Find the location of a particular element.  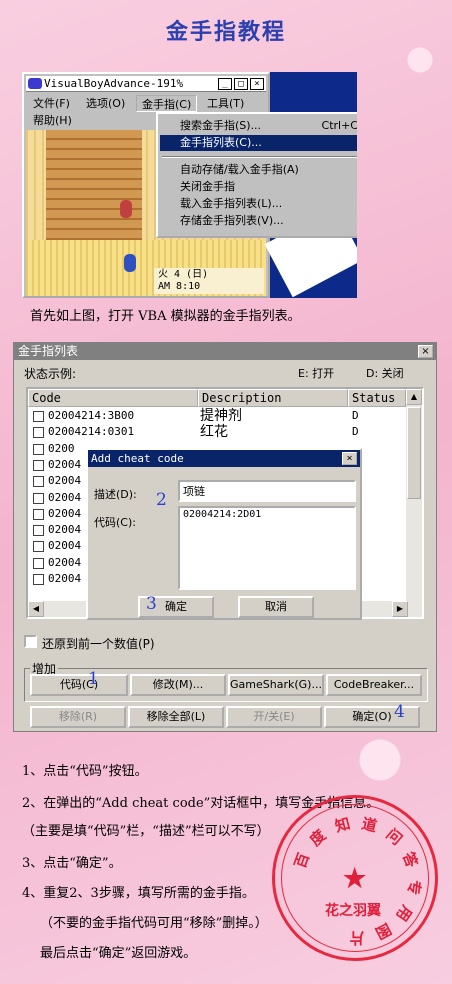

menu-help: 帮助(H) is located at coordinates (52, 120).